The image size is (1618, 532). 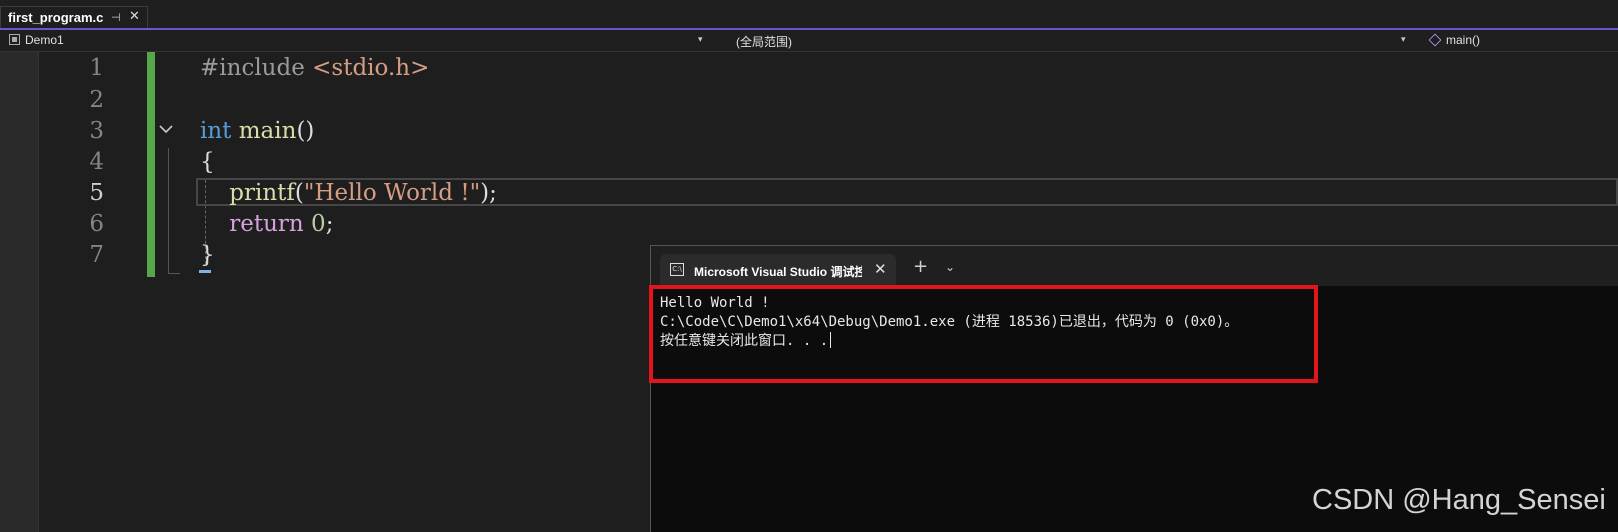 I want to click on code-line-4: {, so click(x=207, y=162).